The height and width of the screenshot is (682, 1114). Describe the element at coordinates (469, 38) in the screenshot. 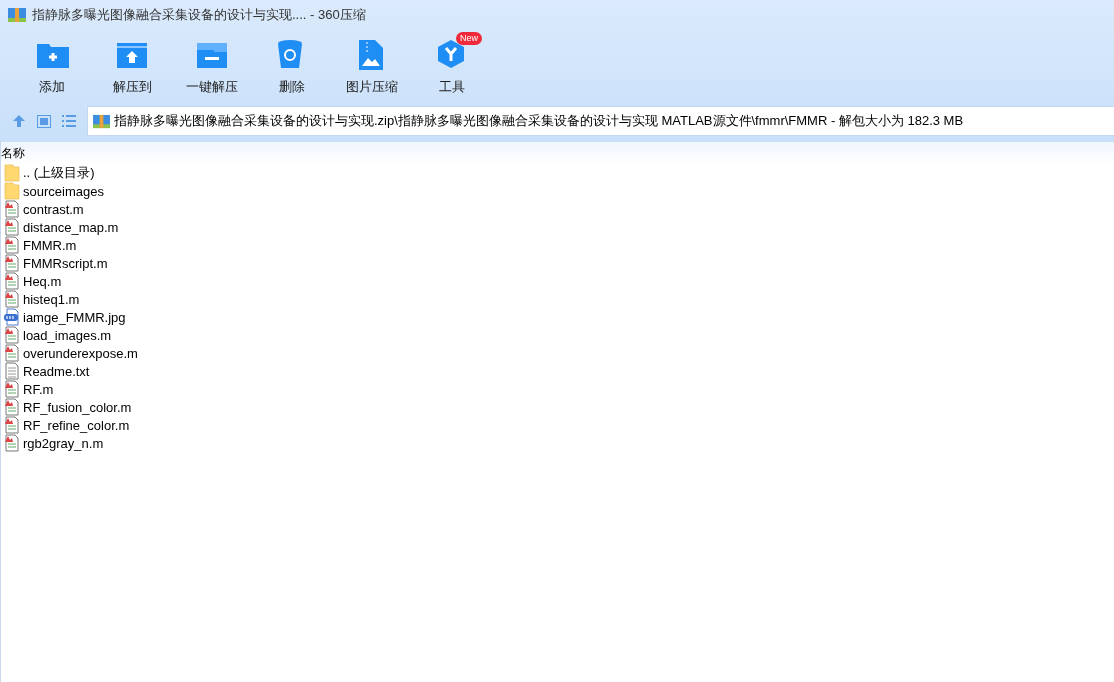

I see `new-badge: New` at that location.